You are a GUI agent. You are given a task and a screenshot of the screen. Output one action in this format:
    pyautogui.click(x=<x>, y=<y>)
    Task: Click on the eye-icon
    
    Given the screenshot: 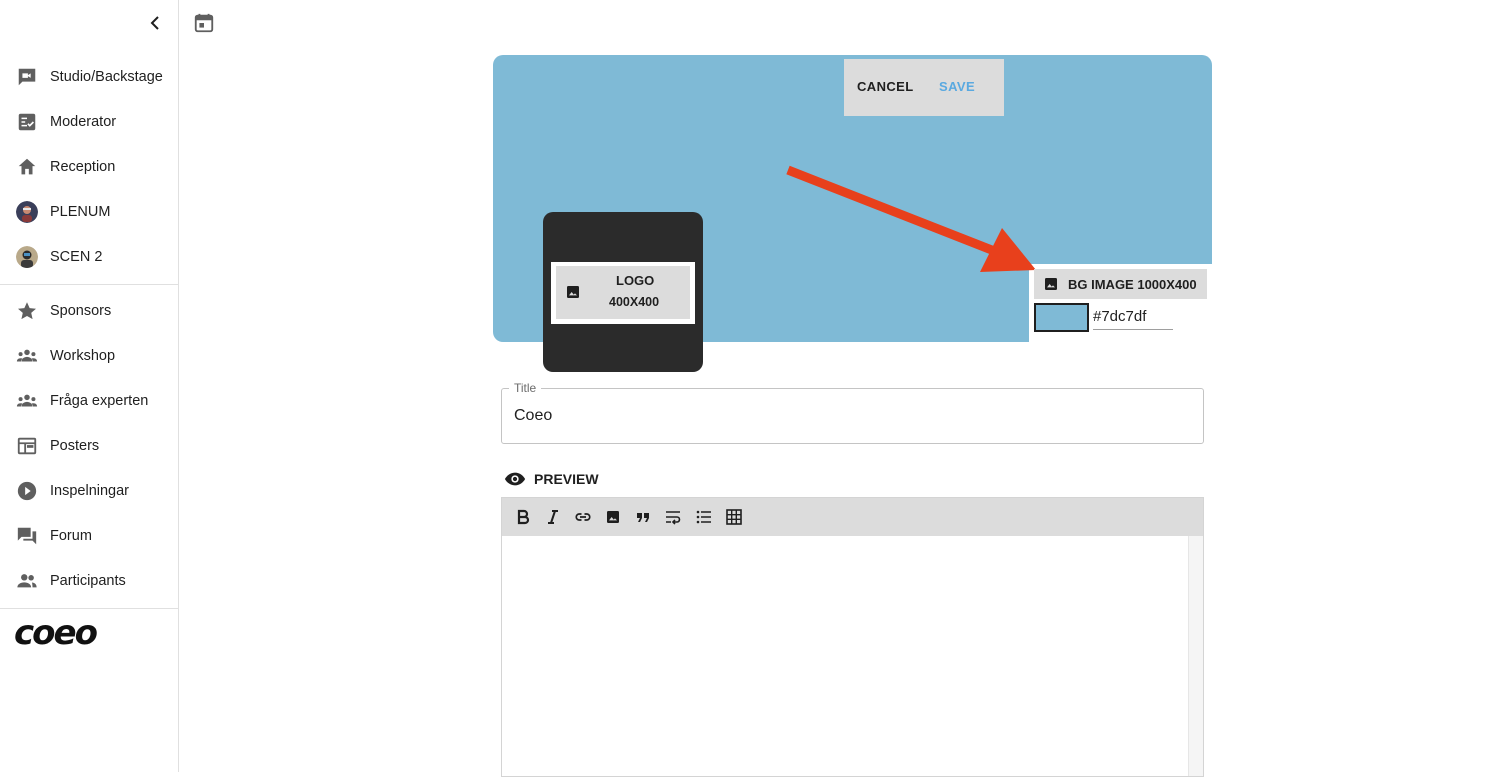 What is the action you would take?
    pyautogui.click(x=515, y=479)
    